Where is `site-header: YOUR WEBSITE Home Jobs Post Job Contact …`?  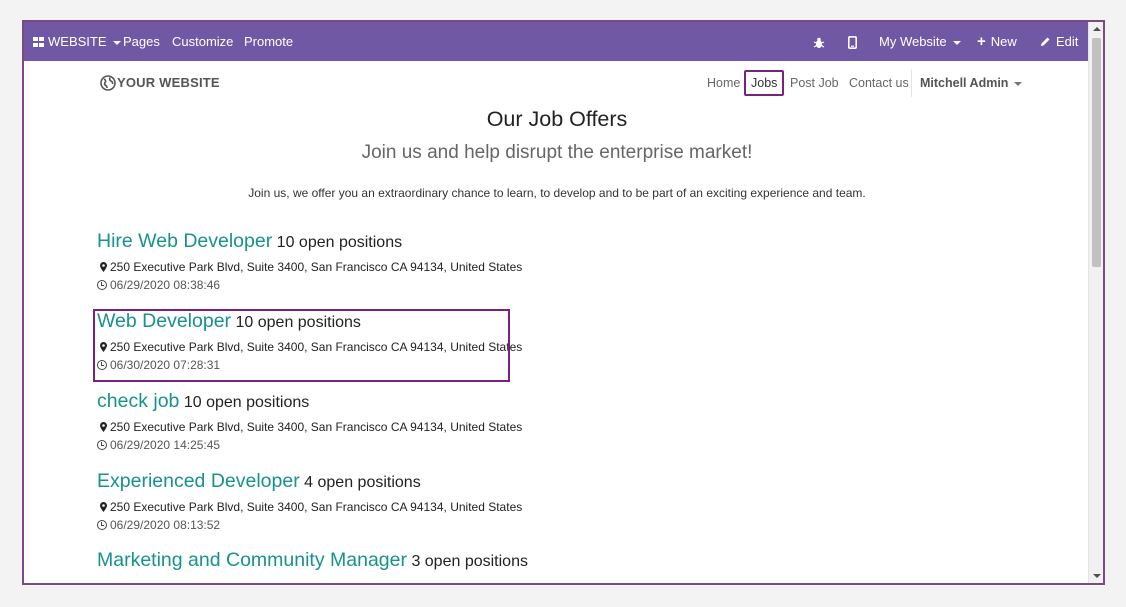
site-header: YOUR WEBSITE Home Jobs Post Job Contact … is located at coordinates (557, 83).